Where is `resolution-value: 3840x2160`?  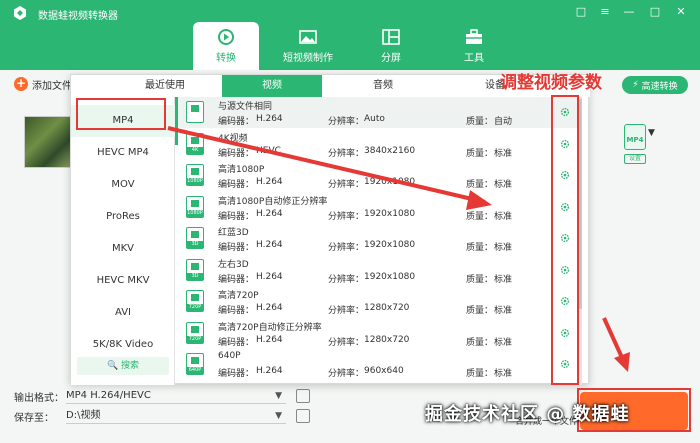 resolution-value: 3840x2160 is located at coordinates (390, 150).